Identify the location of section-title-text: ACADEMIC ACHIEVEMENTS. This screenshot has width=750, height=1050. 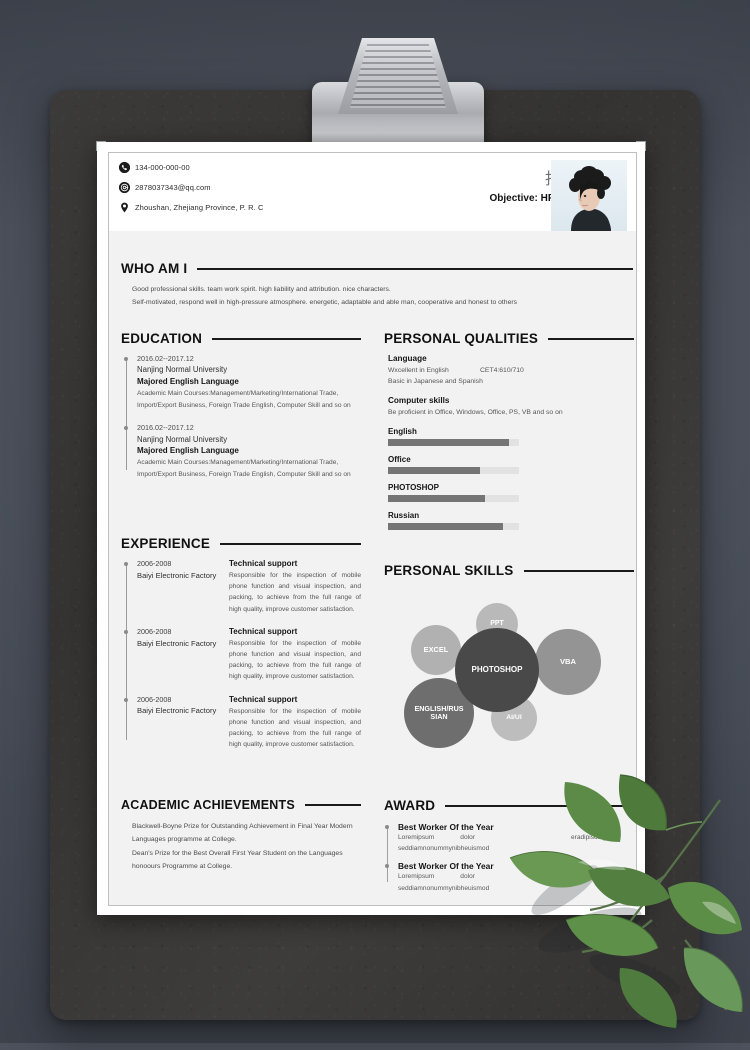
(208, 805).